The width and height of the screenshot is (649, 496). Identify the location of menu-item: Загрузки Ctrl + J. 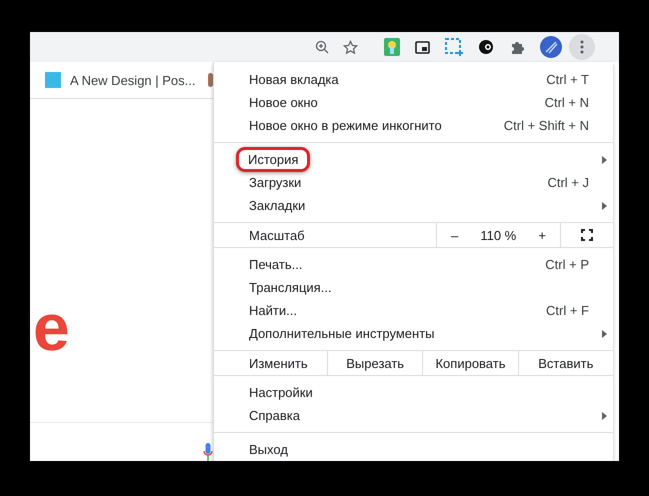
(413, 182).